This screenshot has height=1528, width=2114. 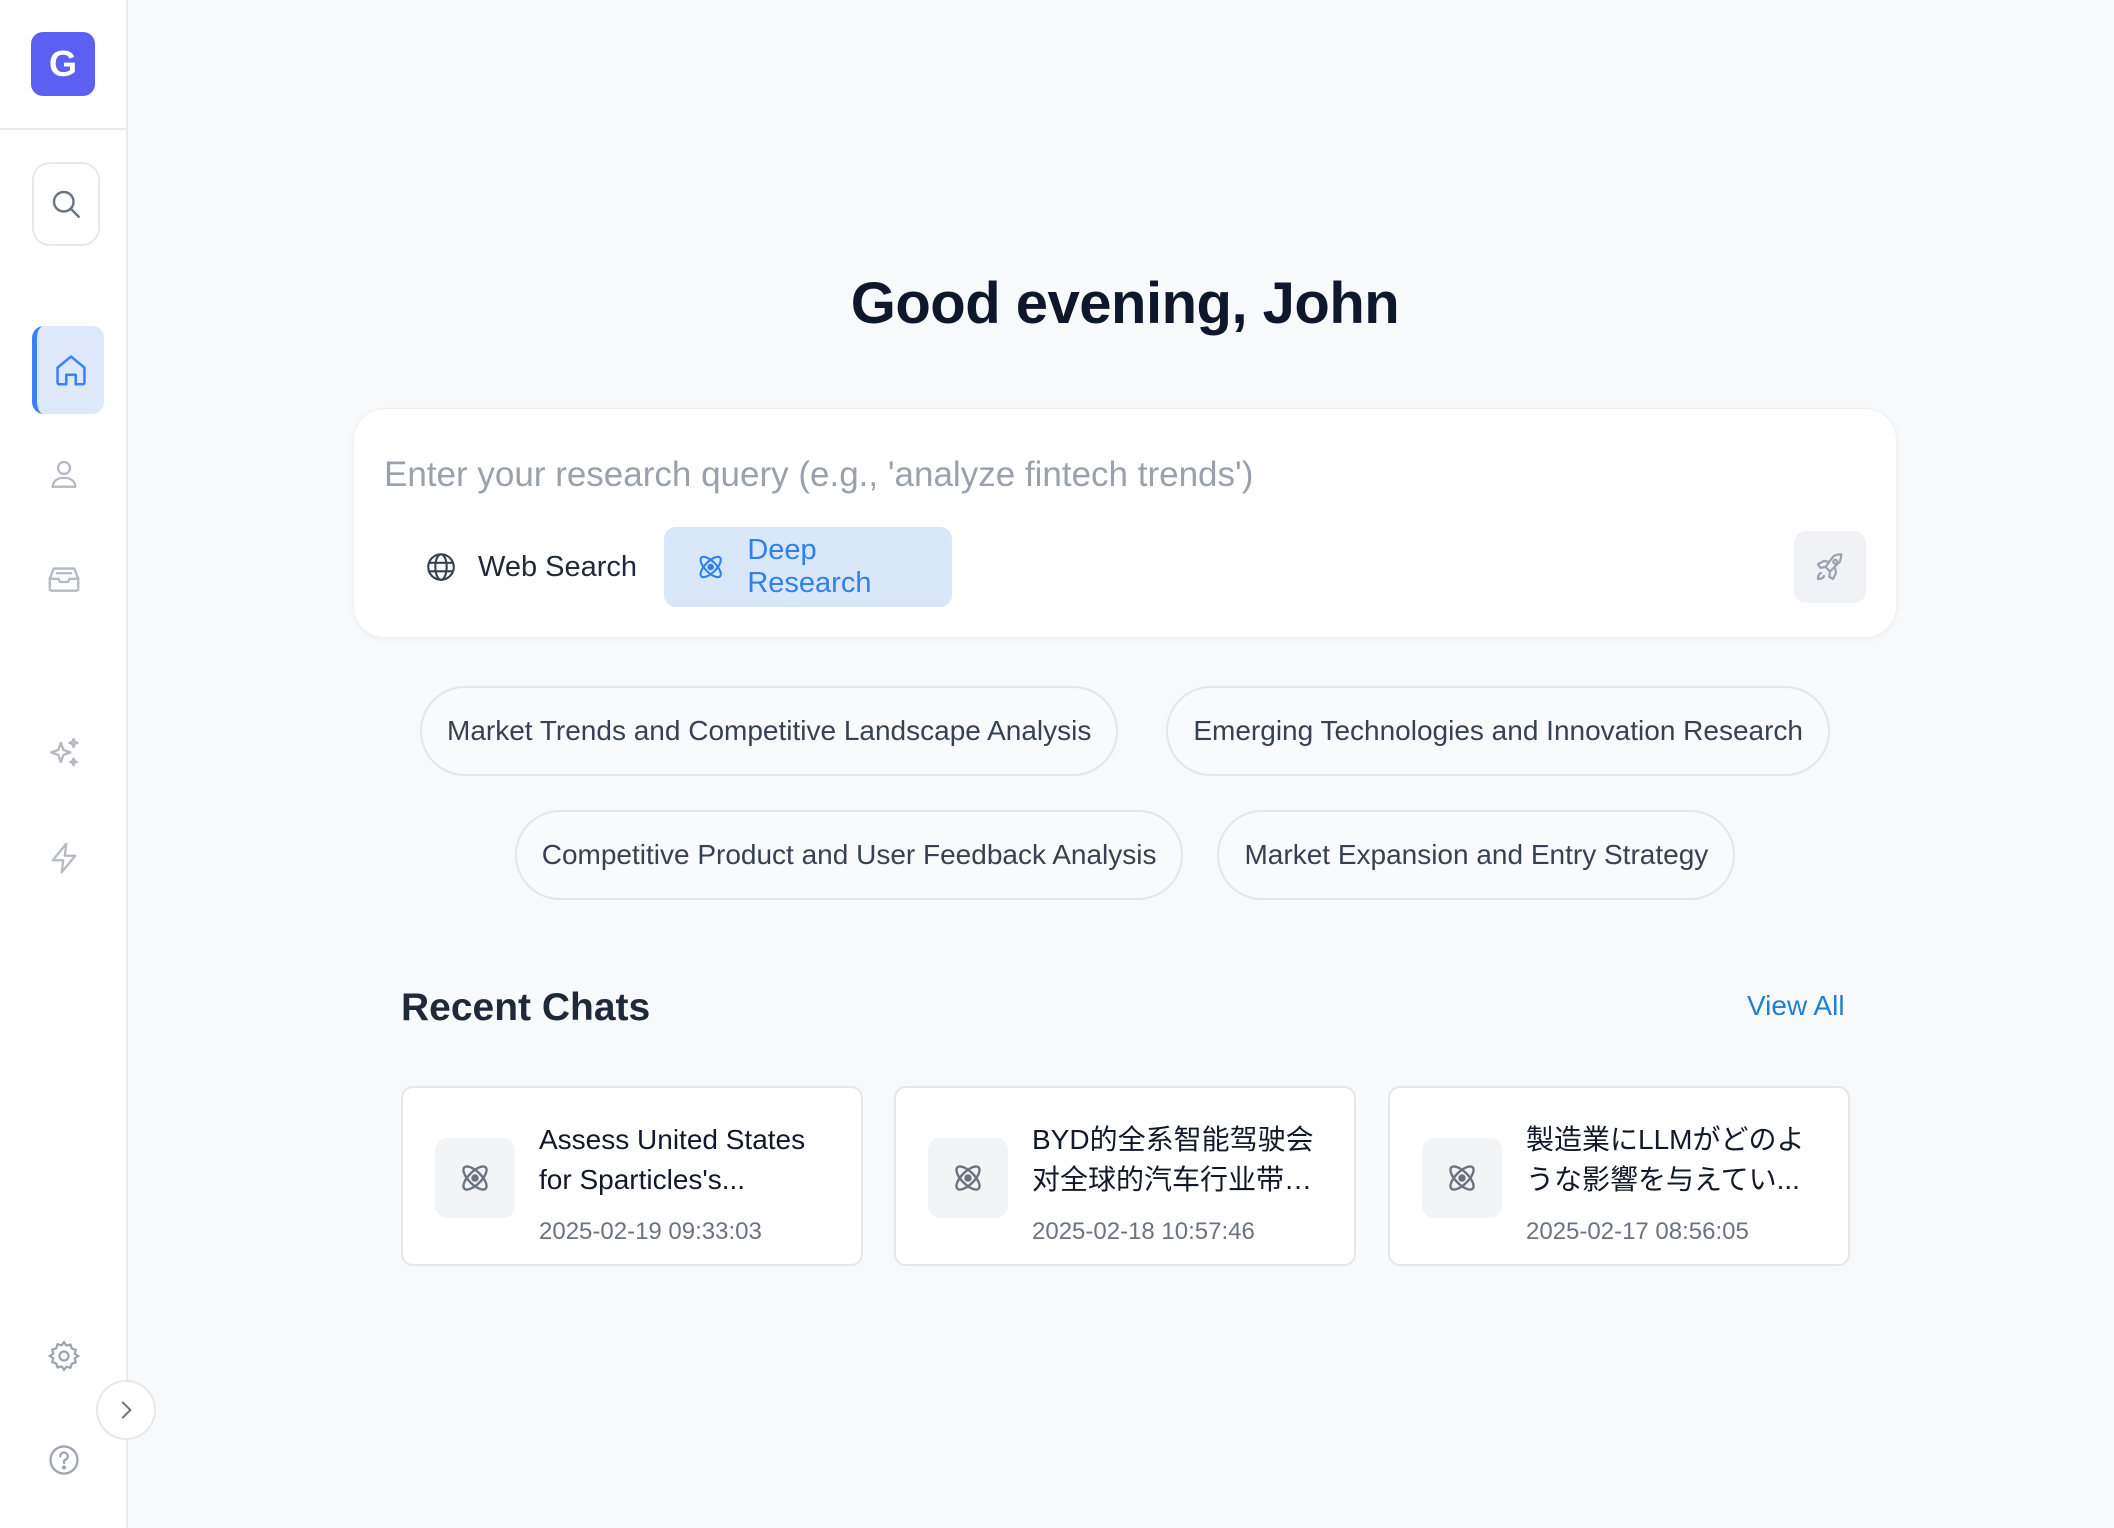 I want to click on chat-timestamp: 2025-02-18 10:57:46, so click(x=1143, y=1231).